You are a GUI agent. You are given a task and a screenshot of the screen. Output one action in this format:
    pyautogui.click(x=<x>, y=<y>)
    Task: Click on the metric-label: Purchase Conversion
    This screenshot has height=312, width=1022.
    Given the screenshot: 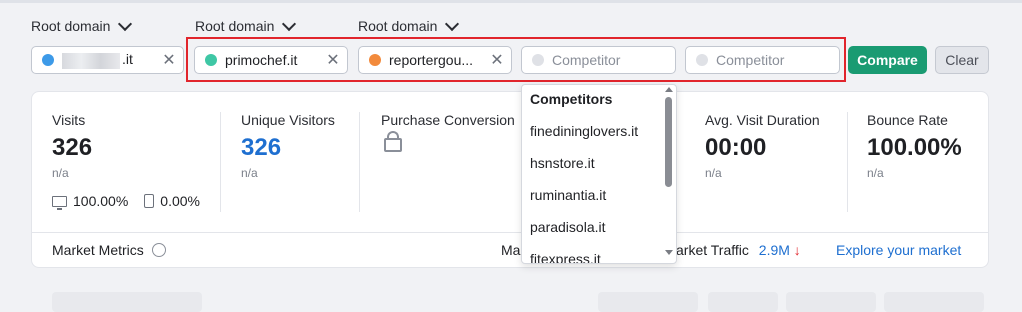 What is the action you would take?
    pyautogui.click(x=448, y=120)
    